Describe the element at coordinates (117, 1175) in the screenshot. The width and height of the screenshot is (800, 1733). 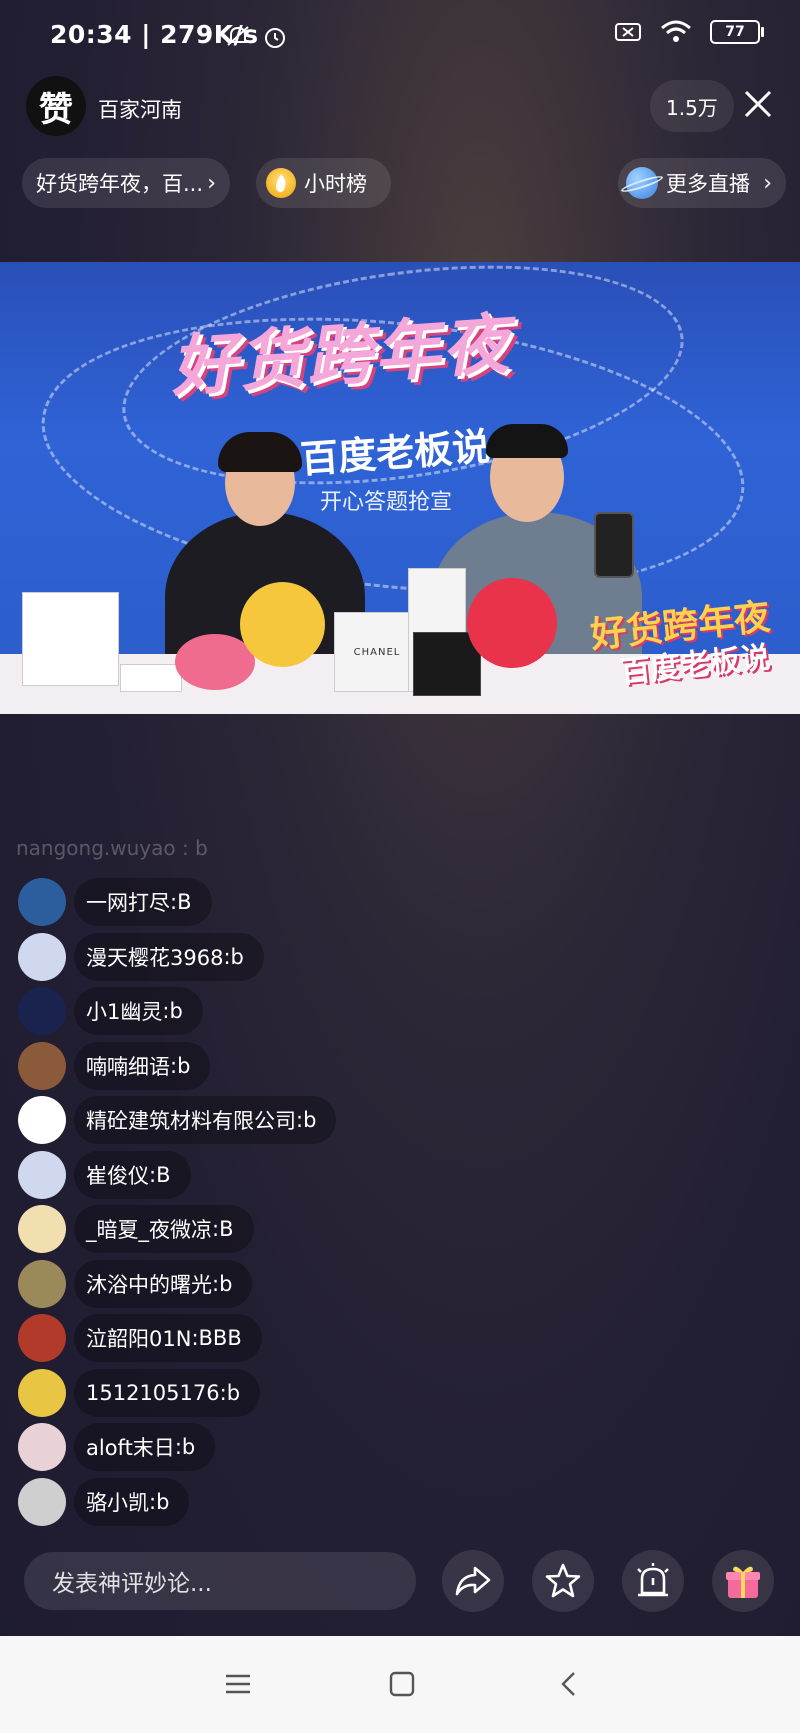
I see `comment-user: 崔俊仪` at that location.